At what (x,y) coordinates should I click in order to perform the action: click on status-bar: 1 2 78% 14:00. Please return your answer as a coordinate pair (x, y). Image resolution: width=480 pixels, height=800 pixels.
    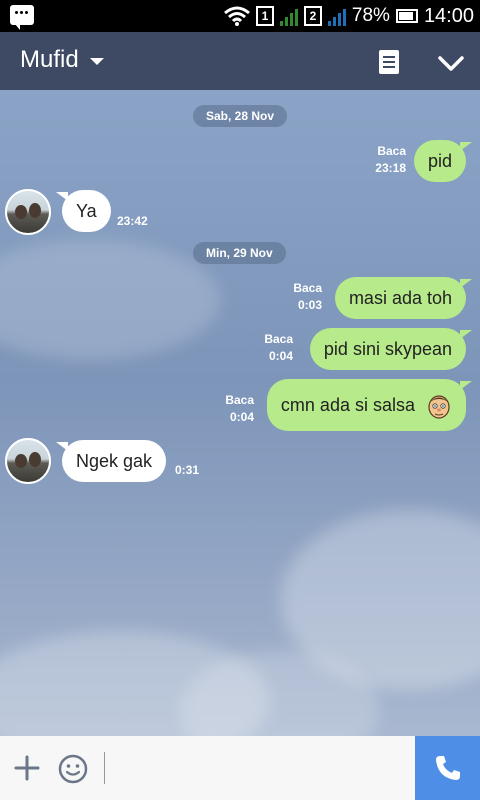
    Looking at the image, I should click on (240, 16).